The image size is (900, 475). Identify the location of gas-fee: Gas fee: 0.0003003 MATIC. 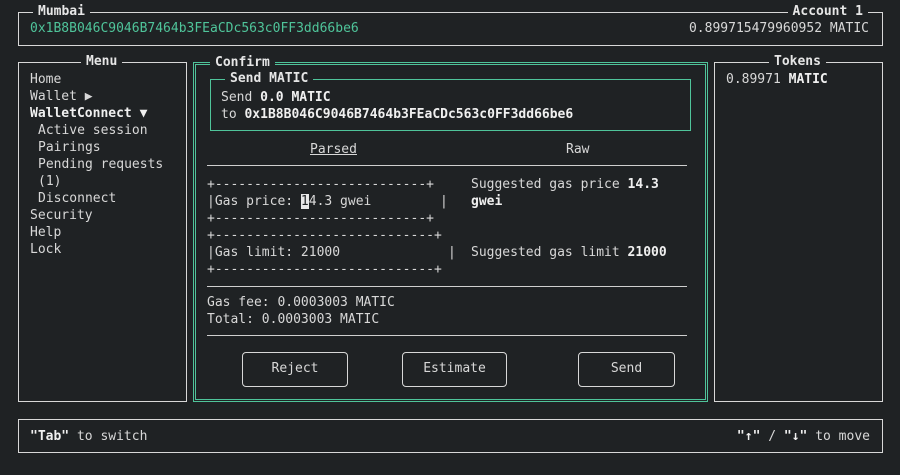
(301, 302).